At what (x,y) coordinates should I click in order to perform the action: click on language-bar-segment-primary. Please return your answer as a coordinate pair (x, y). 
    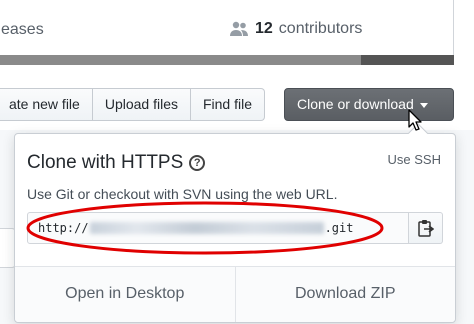
    Looking at the image, I should click on (180, 60).